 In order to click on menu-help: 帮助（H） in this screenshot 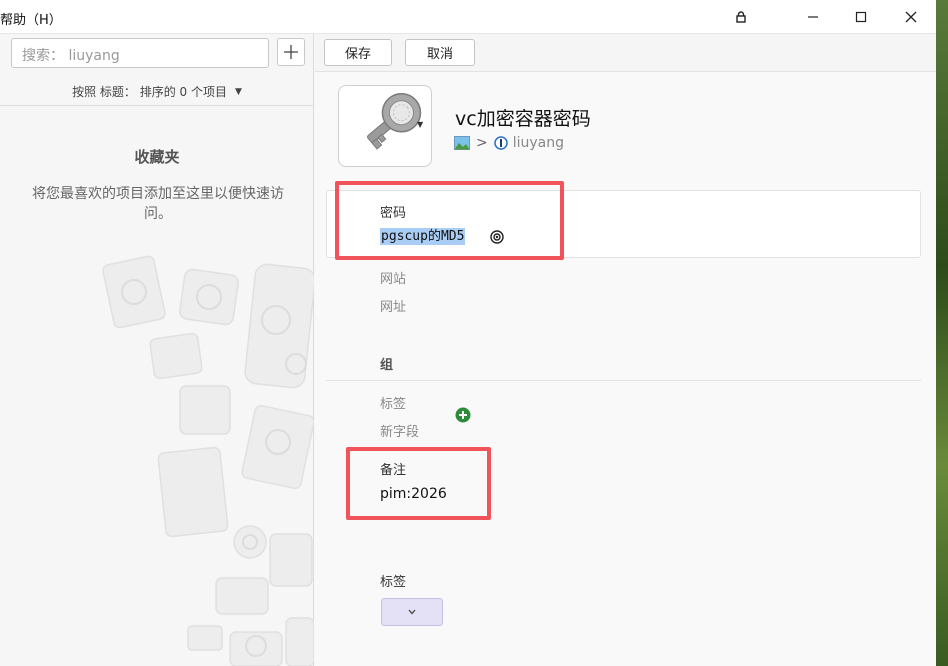, I will do `click(31, 18)`.